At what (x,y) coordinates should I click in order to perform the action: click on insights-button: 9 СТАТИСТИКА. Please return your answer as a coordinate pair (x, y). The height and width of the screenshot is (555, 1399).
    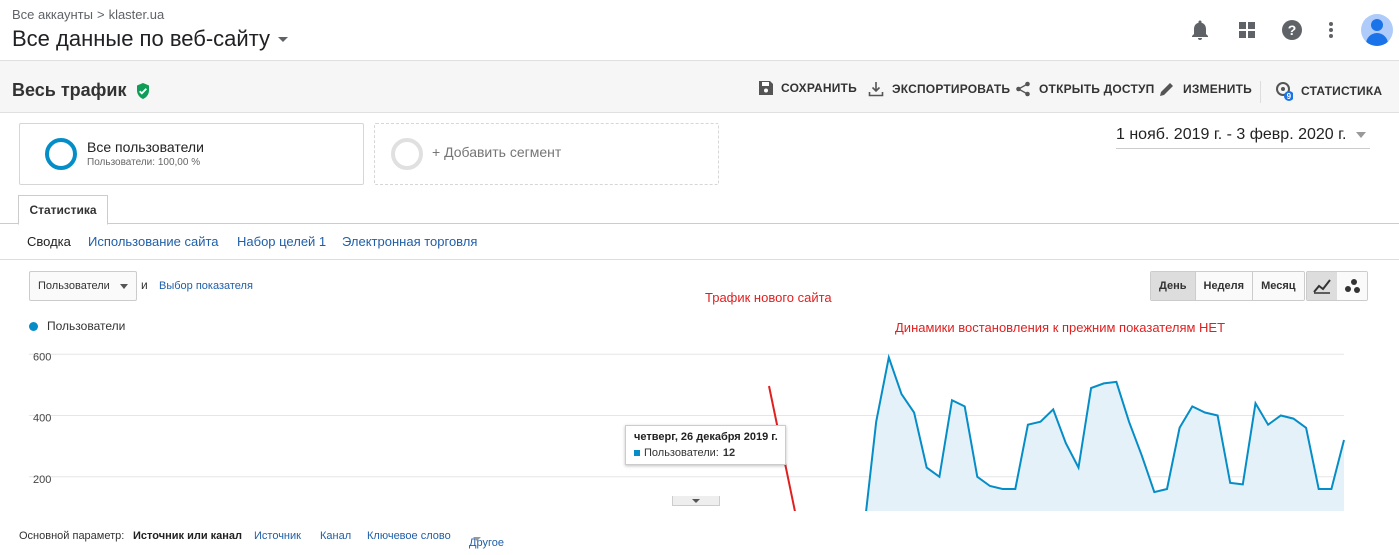
    Looking at the image, I should click on (1328, 91).